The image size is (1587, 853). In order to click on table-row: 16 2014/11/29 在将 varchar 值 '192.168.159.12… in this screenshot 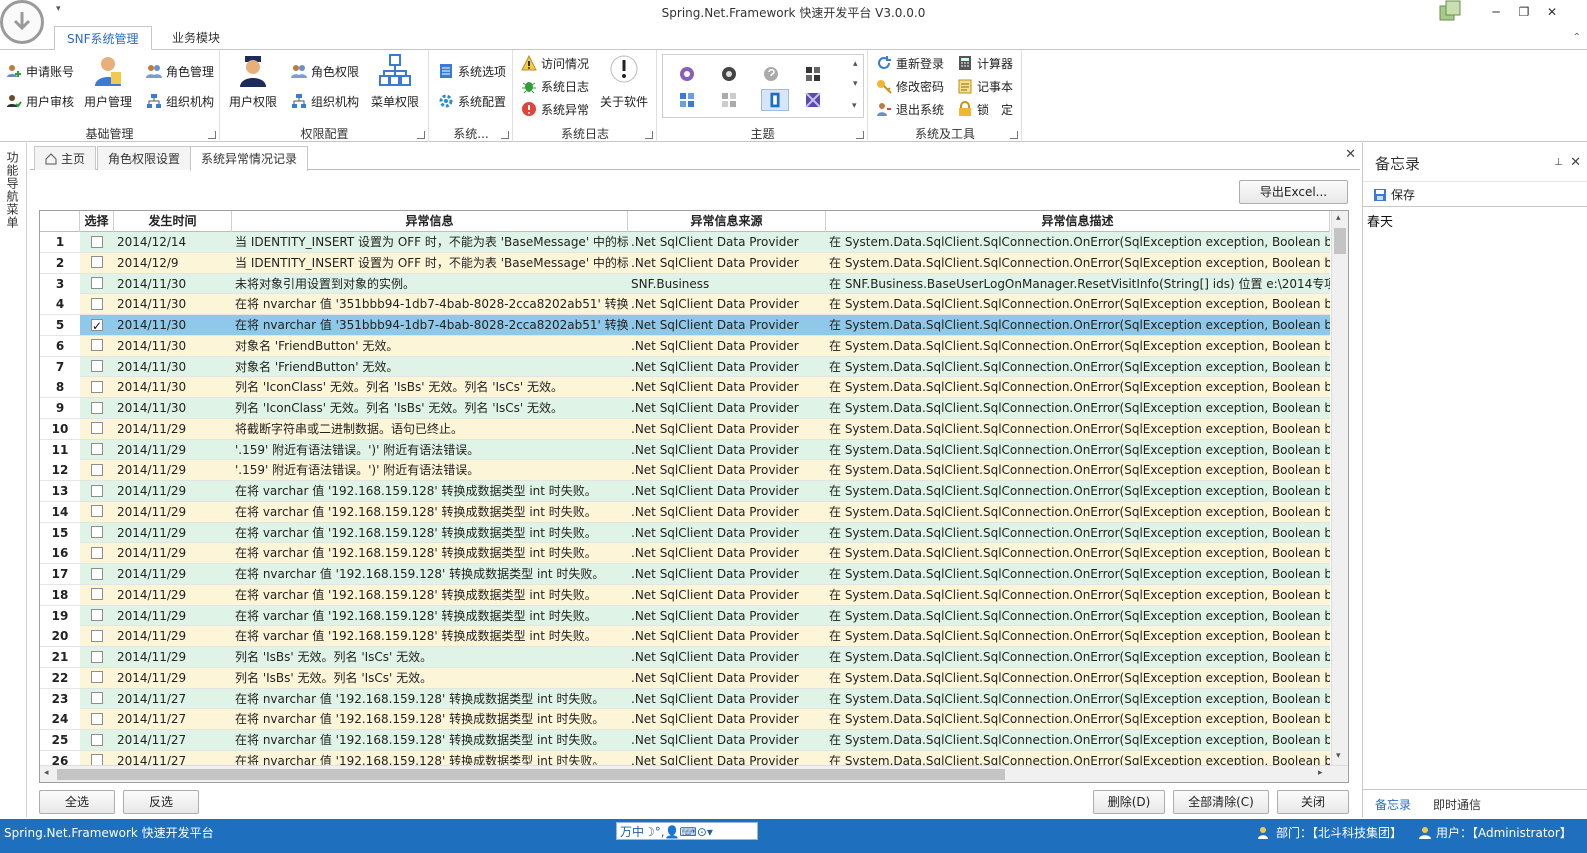, I will do `click(685, 553)`.